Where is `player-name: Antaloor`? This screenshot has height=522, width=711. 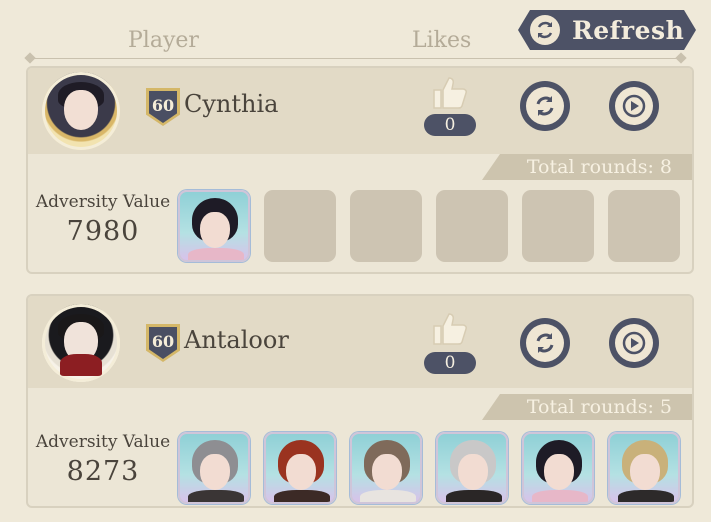 player-name: Antaloor is located at coordinates (236, 340).